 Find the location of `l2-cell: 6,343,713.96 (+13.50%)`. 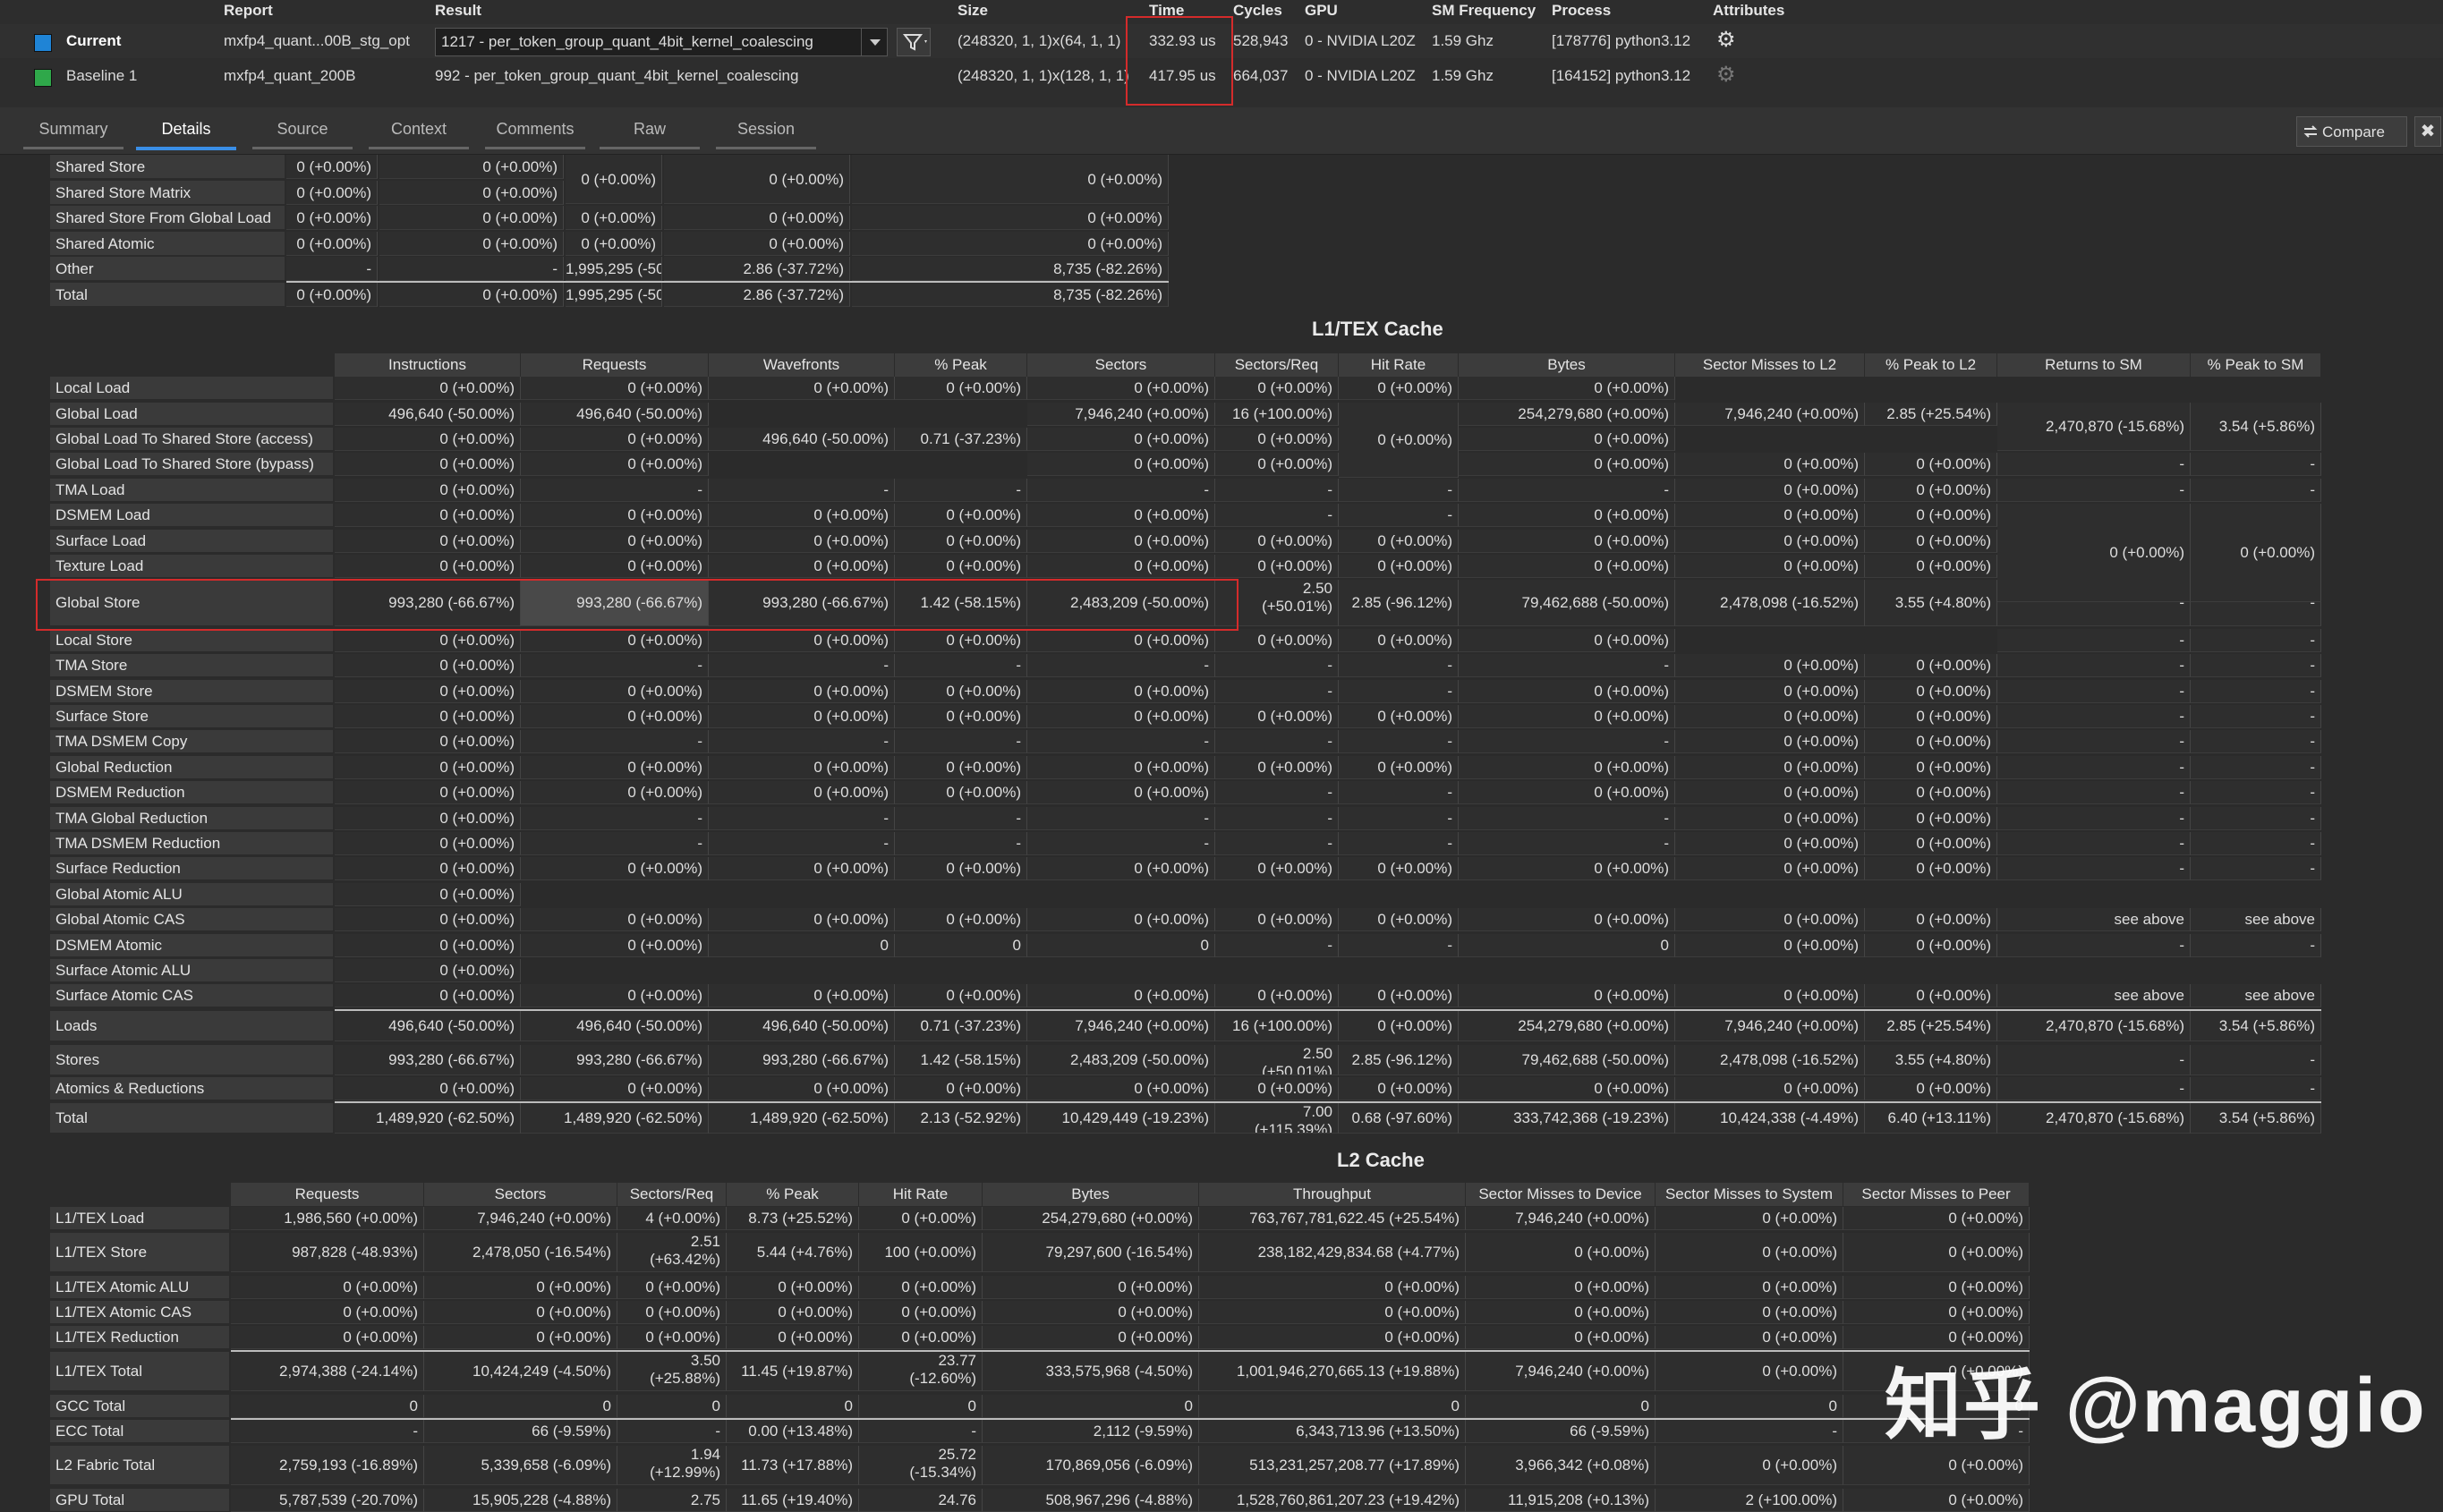

l2-cell: 6,343,713.96 (+13.50%) is located at coordinates (1332, 1431).